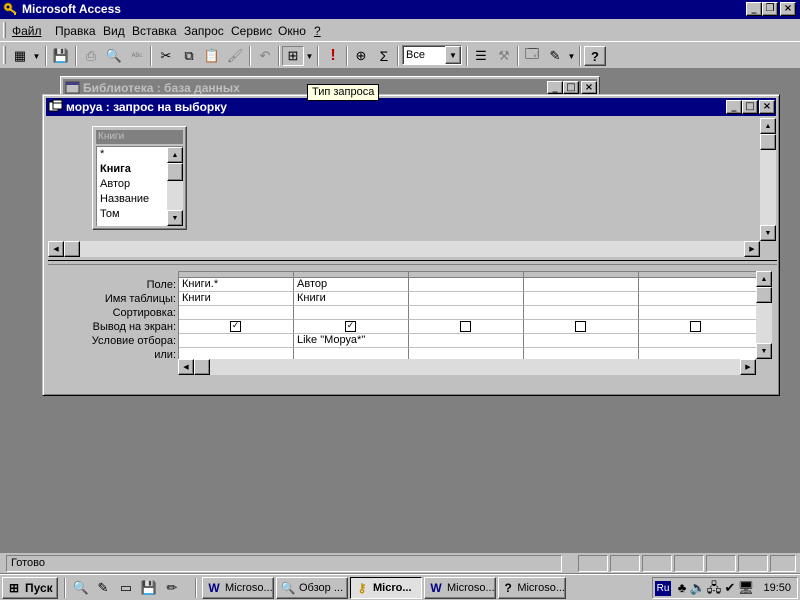  What do you see at coordinates (20, 56) in the screenshot?
I see `view-button: ▦` at bounding box center [20, 56].